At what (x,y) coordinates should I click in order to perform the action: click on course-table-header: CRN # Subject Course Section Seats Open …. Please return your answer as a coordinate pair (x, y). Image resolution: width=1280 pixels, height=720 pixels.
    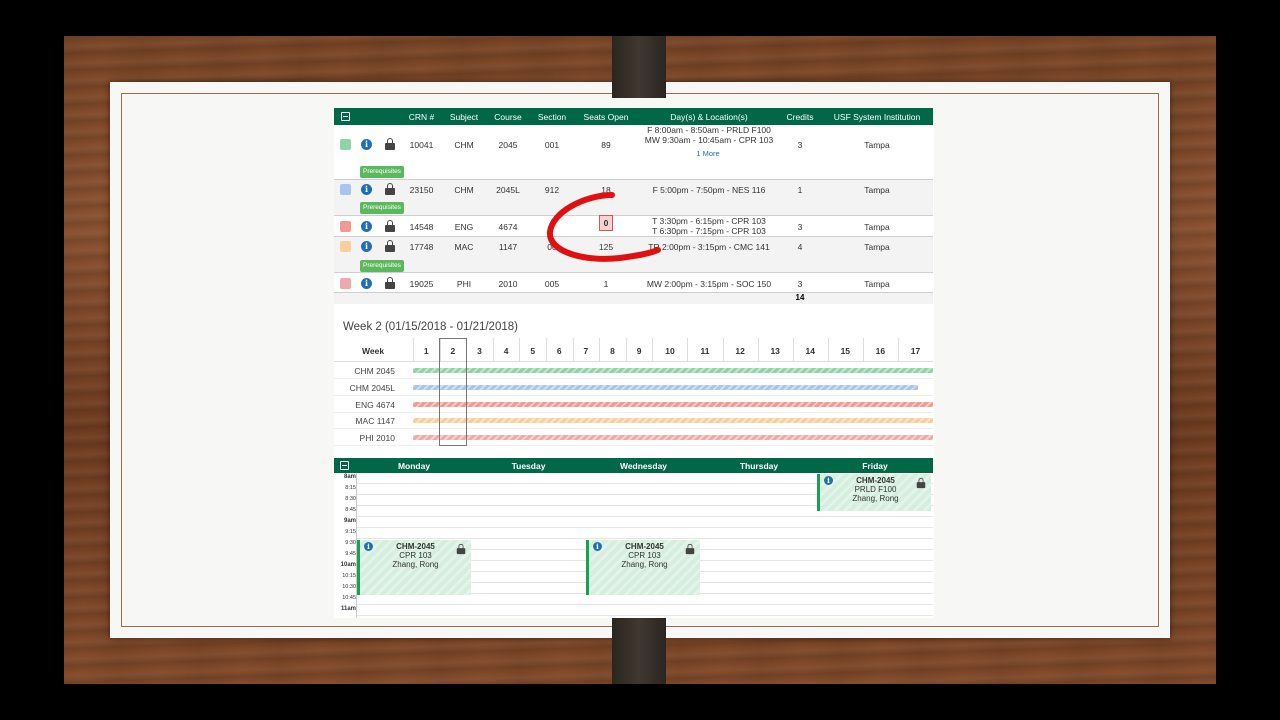
    Looking at the image, I should click on (633, 116).